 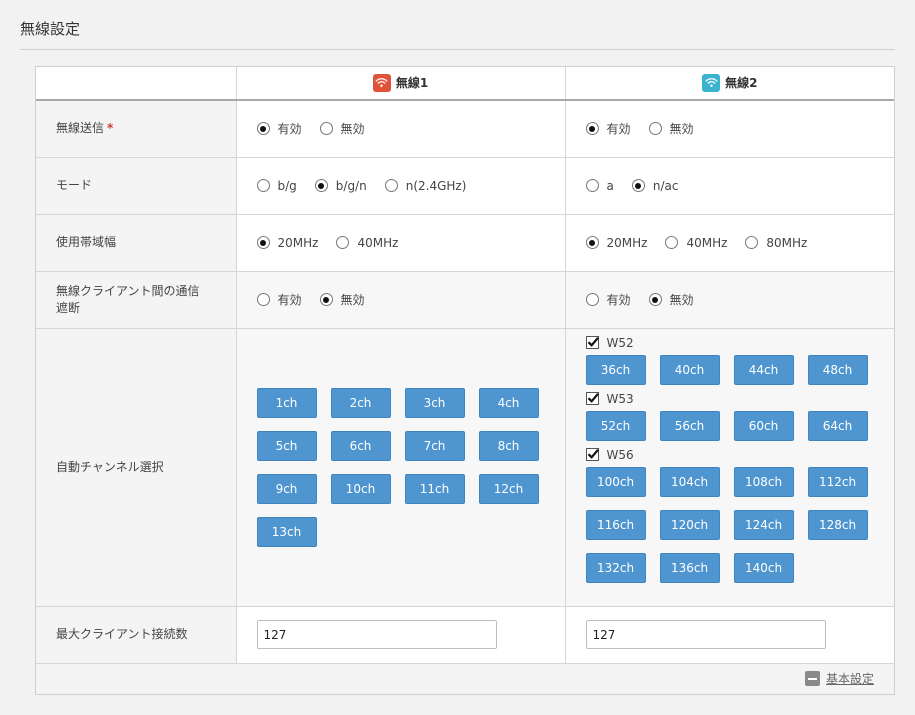 I want to click on bandwidth-w2-option: 40MHz, so click(x=696, y=243).